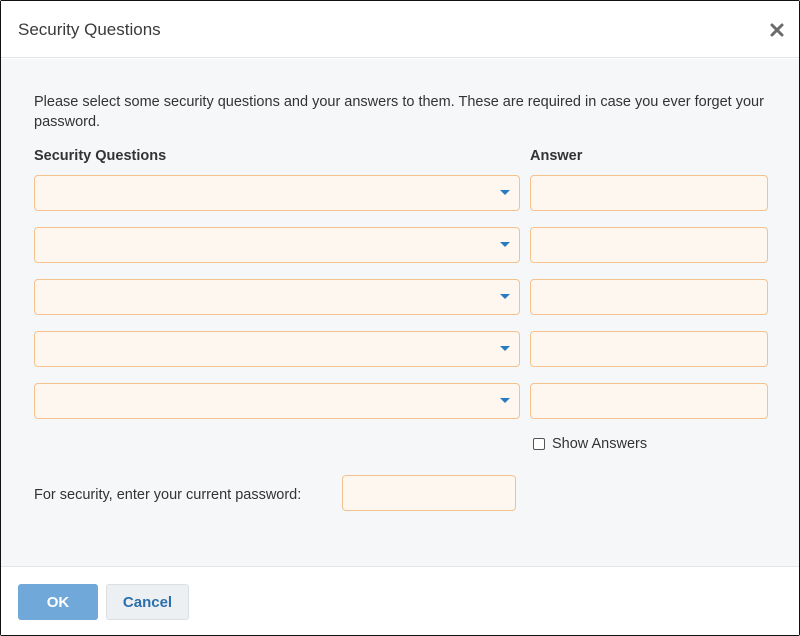  What do you see at coordinates (147, 602) in the screenshot?
I see `cancel-button: Cancel` at bounding box center [147, 602].